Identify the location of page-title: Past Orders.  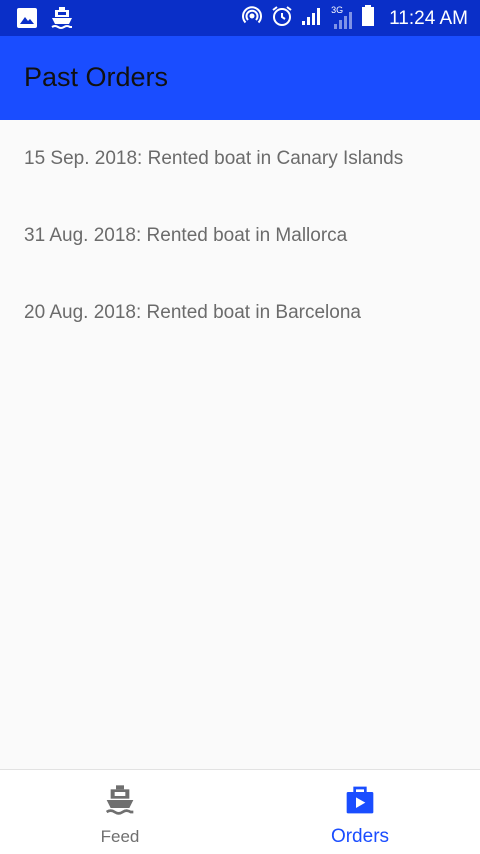
(96, 77).